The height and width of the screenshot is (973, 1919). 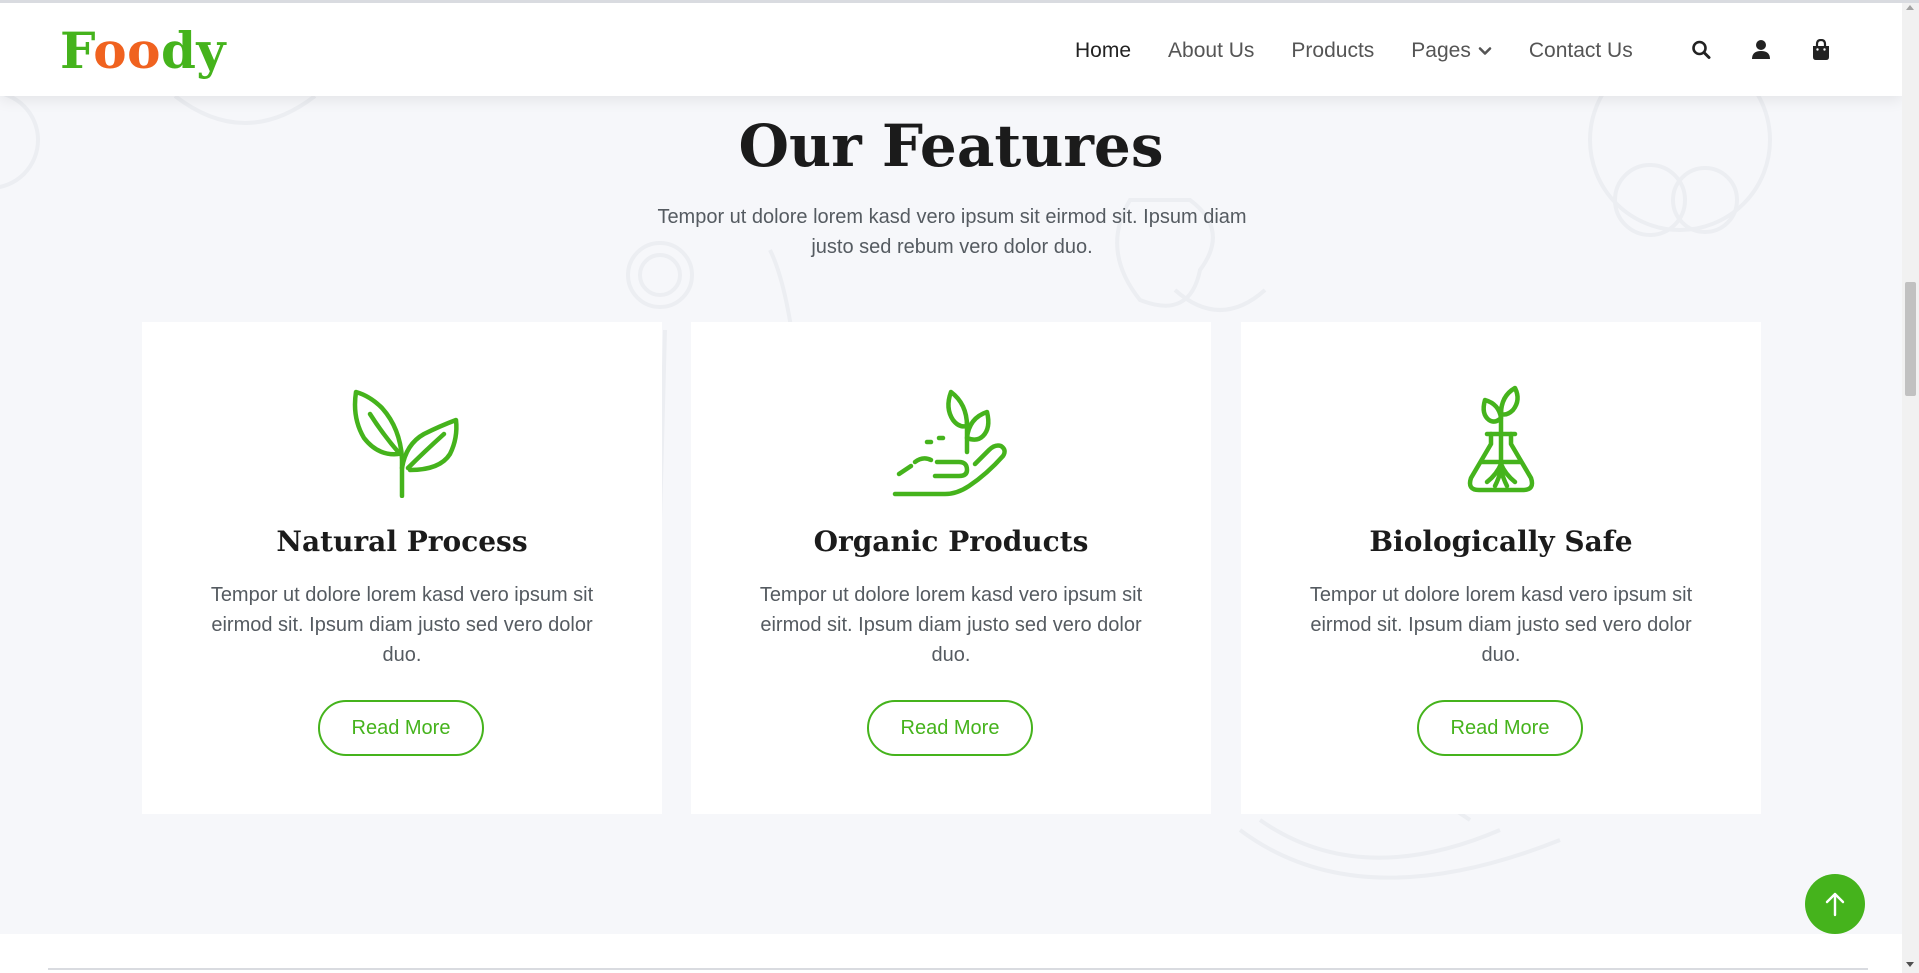 I want to click on back-to-top-button, so click(x=1835, y=904).